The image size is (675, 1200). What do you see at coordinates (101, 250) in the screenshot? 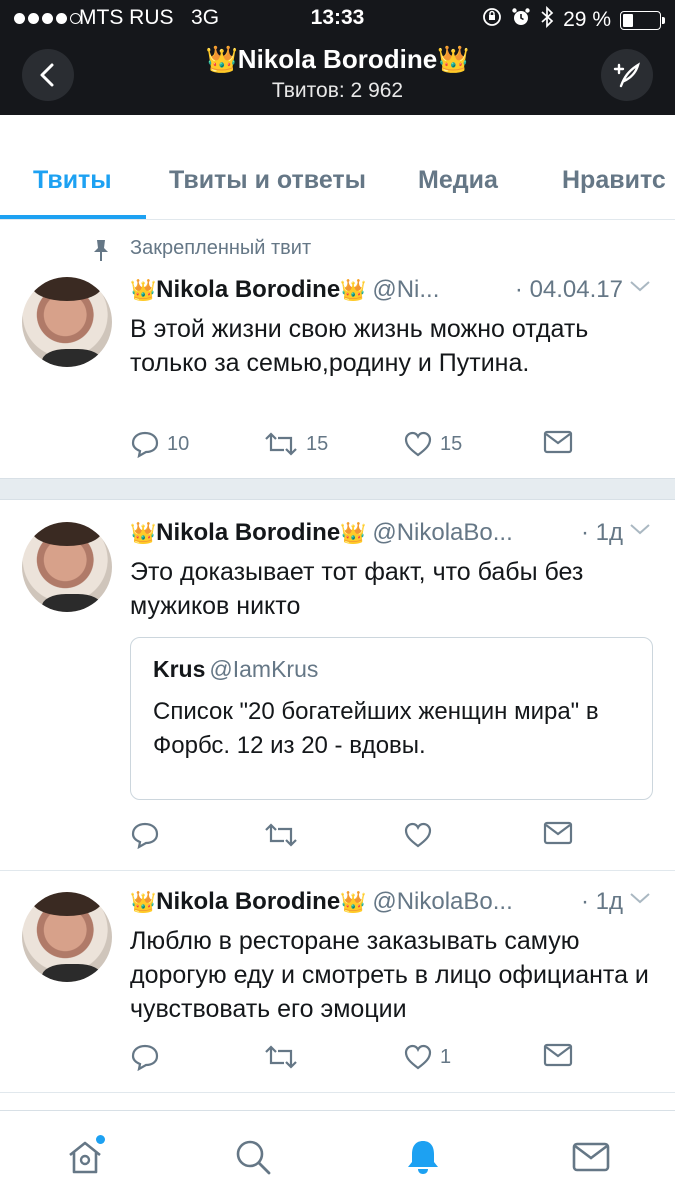
I see `pin-icon` at bounding box center [101, 250].